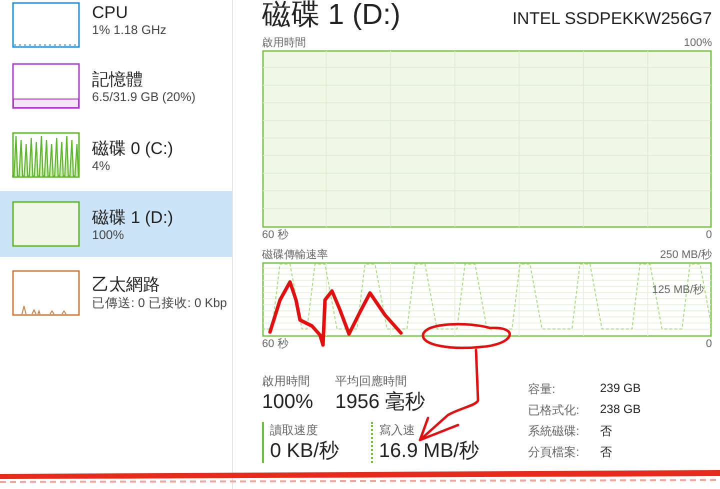  Describe the element at coordinates (102, 165) in the screenshot. I see `device-usage: 4%` at that location.